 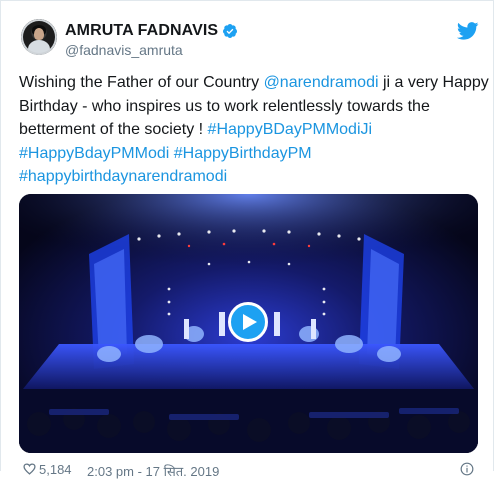 What do you see at coordinates (94, 153) in the screenshot?
I see `hashtag-link: #HappyBdayPMModi` at bounding box center [94, 153].